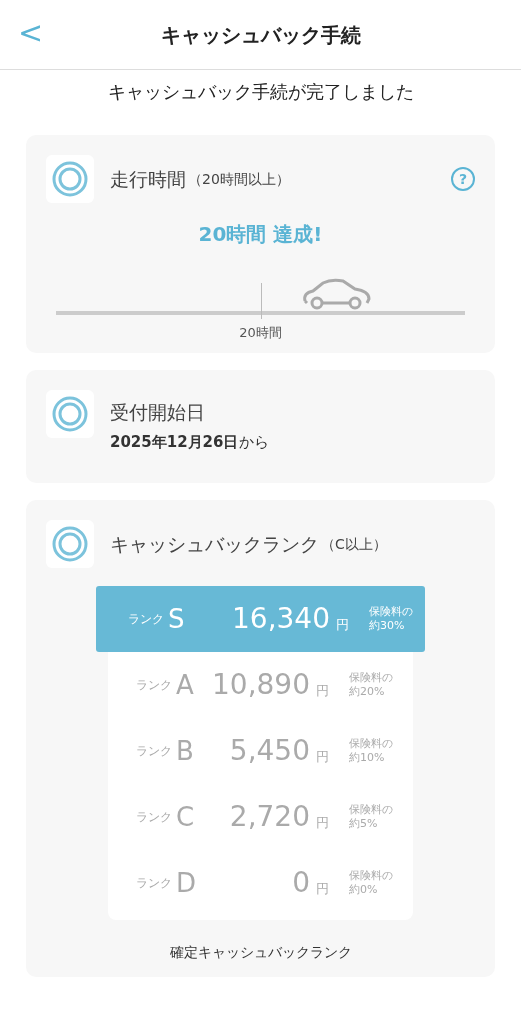 The image size is (521, 1024). What do you see at coordinates (463, 179) in the screenshot?
I see `help-button: ?` at bounding box center [463, 179].